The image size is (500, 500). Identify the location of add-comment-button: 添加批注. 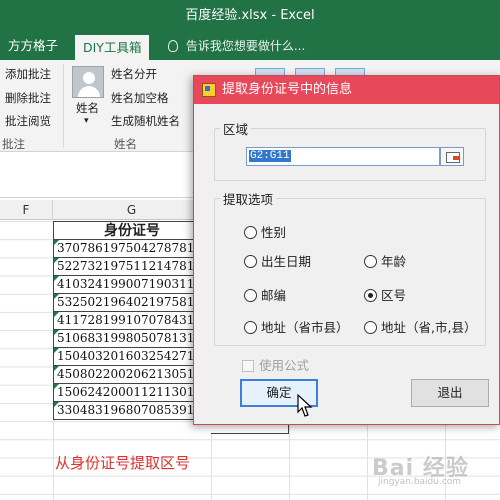
(28, 74).